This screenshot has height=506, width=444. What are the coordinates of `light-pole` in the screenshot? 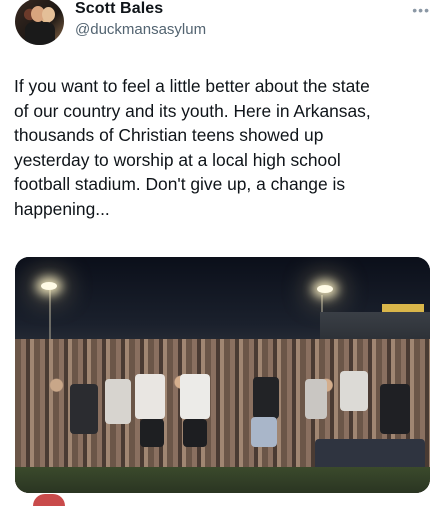 It's located at (50, 317).